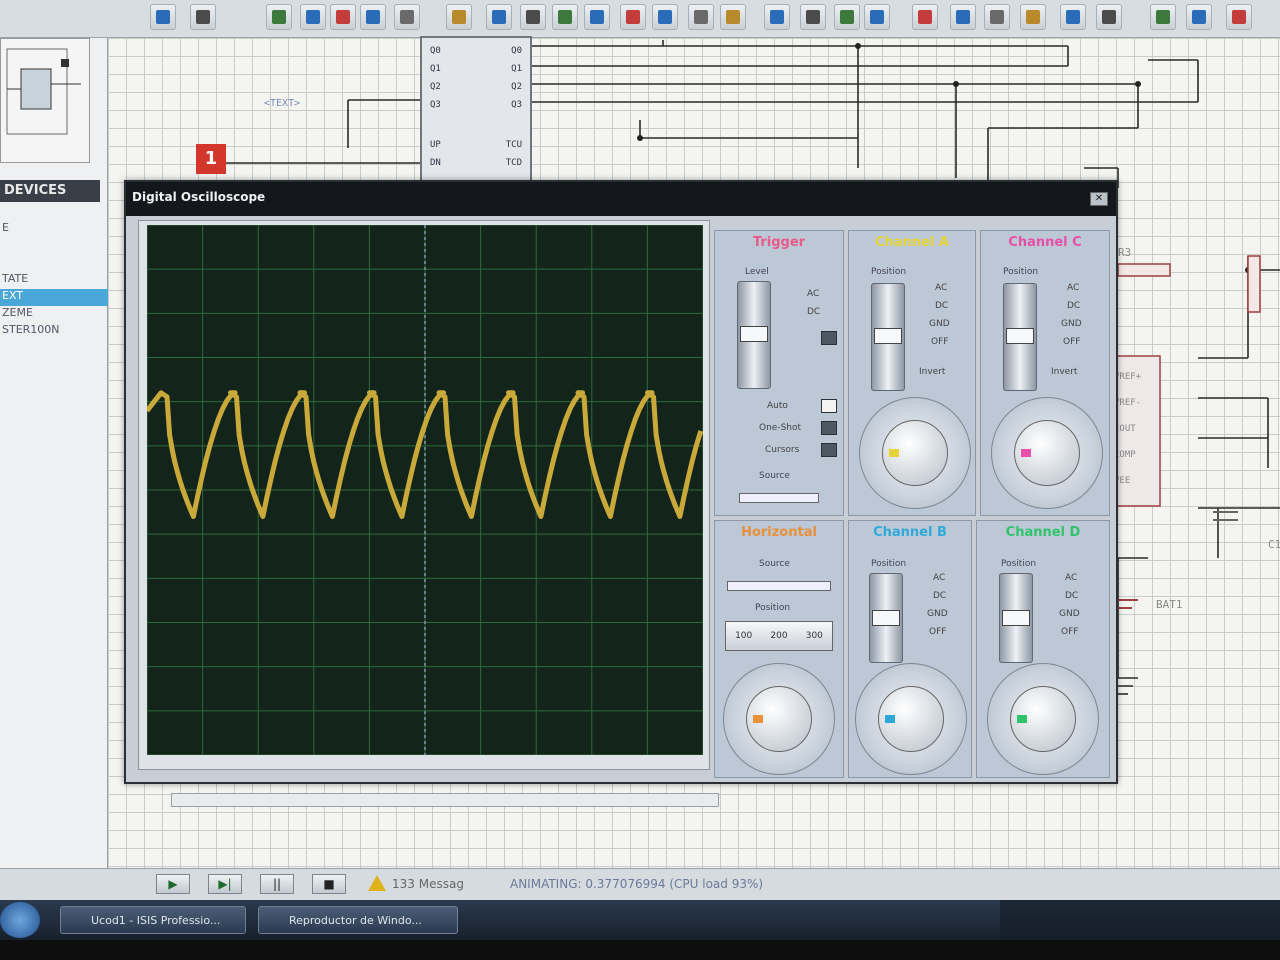  What do you see at coordinates (1064, 372) in the screenshot?
I see `channel-c-invert: Invert` at bounding box center [1064, 372].